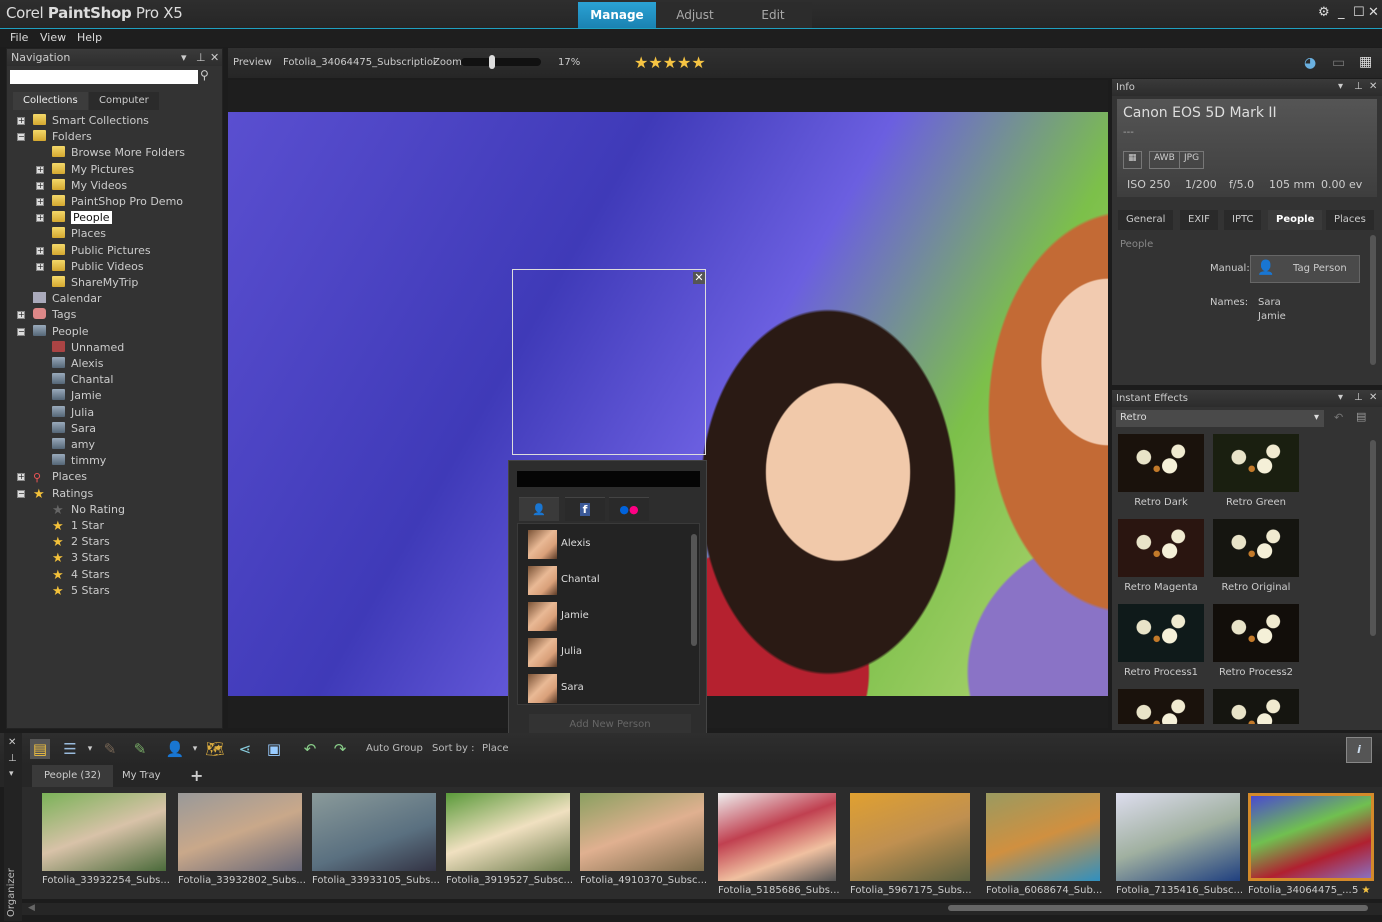  Describe the element at coordinates (1146, 220) in the screenshot. I see `tab-general: General` at that location.